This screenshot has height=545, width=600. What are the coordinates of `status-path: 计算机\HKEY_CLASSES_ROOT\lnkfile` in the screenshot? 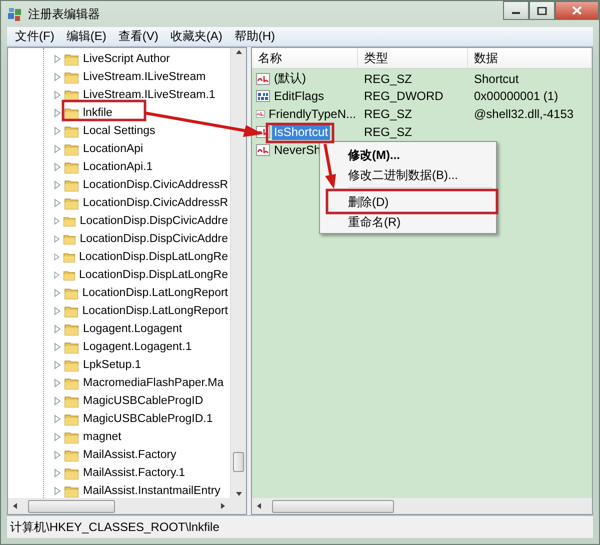 It's located at (115, 527).